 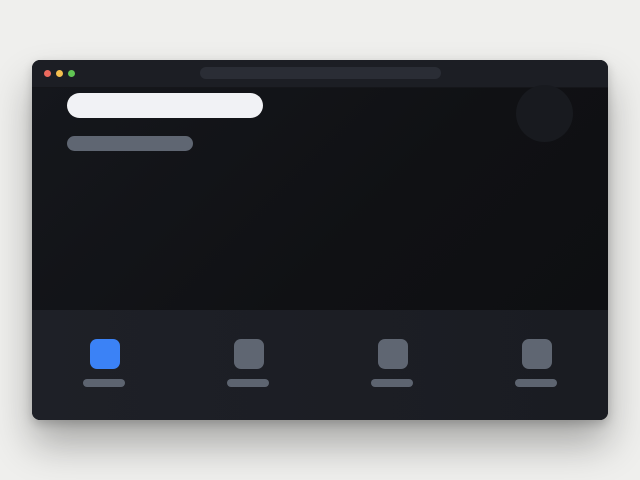 I want to click on address-bar, so click(x=320, y=73).